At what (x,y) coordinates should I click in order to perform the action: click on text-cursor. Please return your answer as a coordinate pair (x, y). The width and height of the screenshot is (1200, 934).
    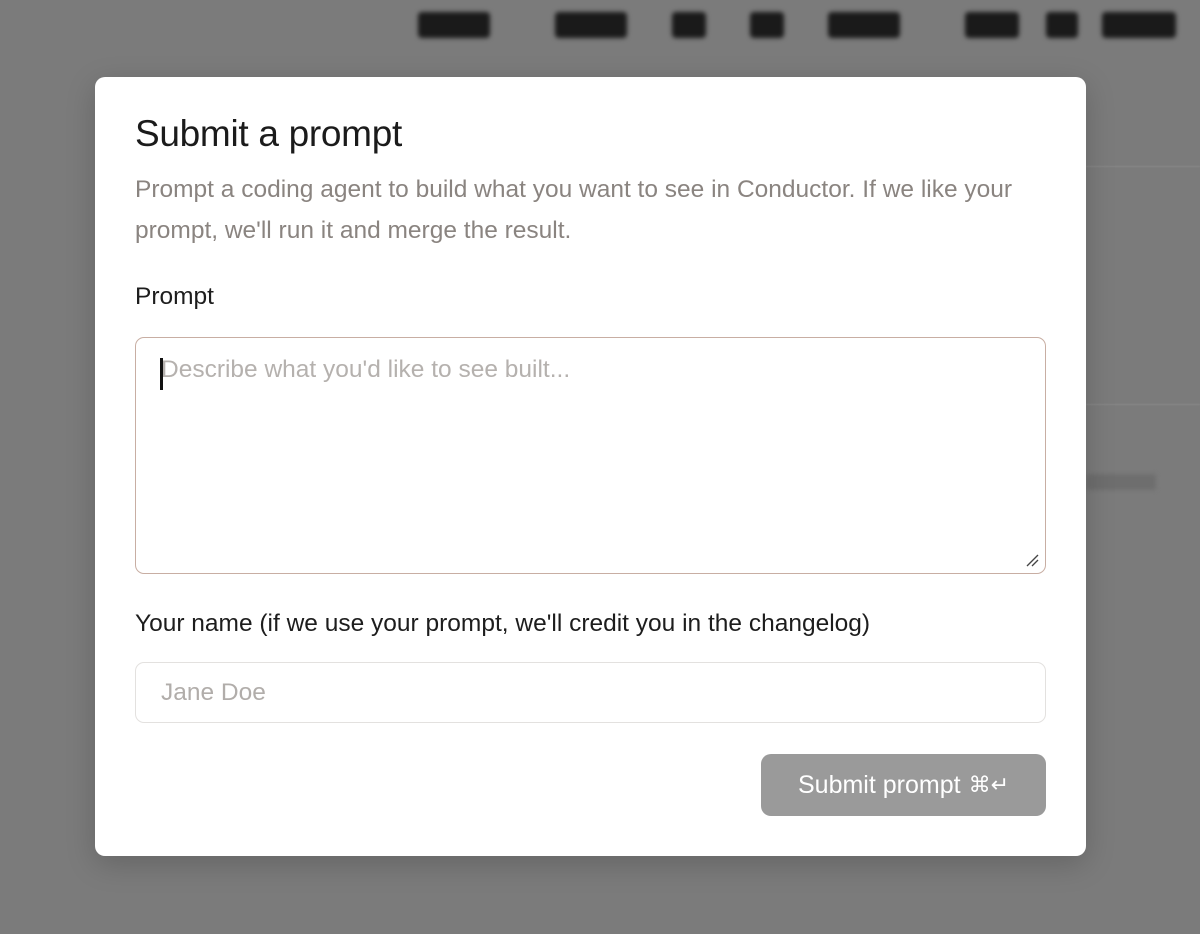
    Looking at the image, I should click on (161, 374).